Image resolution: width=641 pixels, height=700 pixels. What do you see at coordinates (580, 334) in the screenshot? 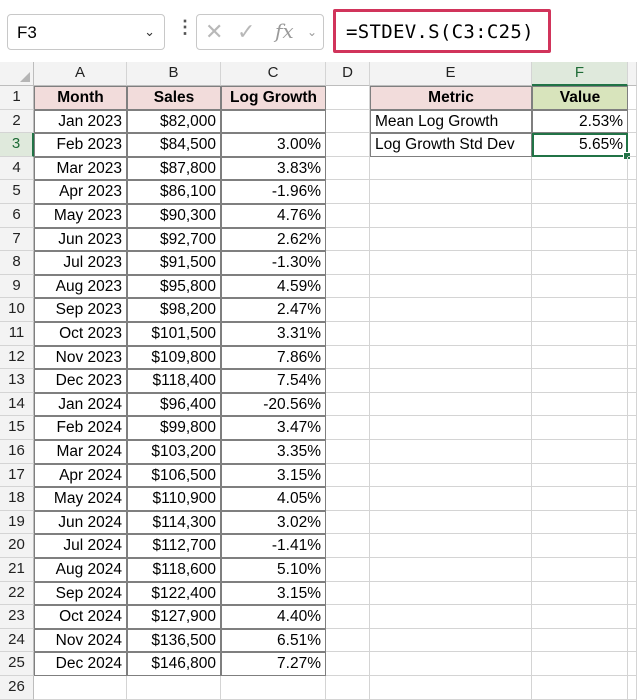
I see `cell-f11` at bounding box center [580, 334].